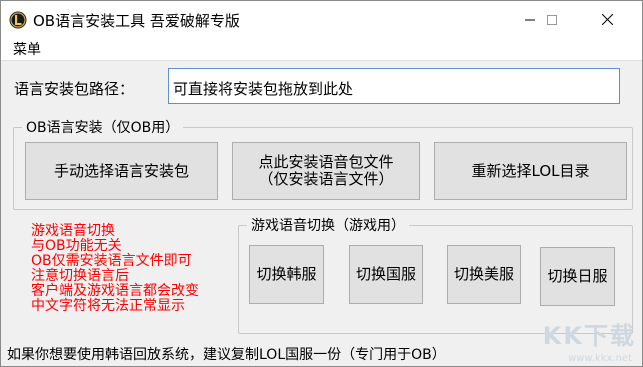  Describe the element at coordinates (111, 261) in the screenshot. I see `note-line: OB仅需安装语言文件即可` at that location.